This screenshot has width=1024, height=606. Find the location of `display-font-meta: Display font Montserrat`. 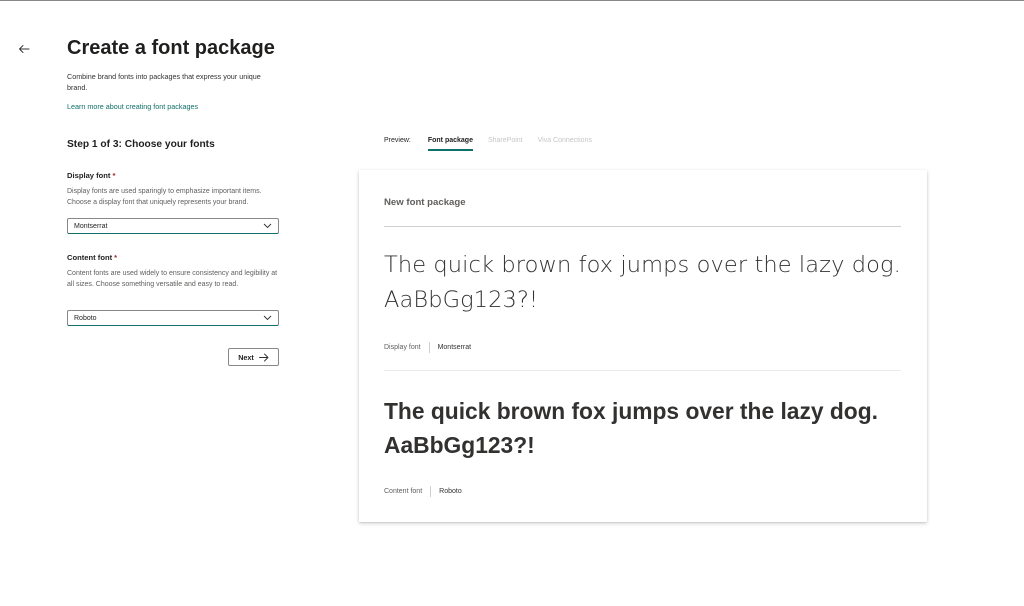

display-font-meta: Display font Montserrat is located at coordinates (427, 347).